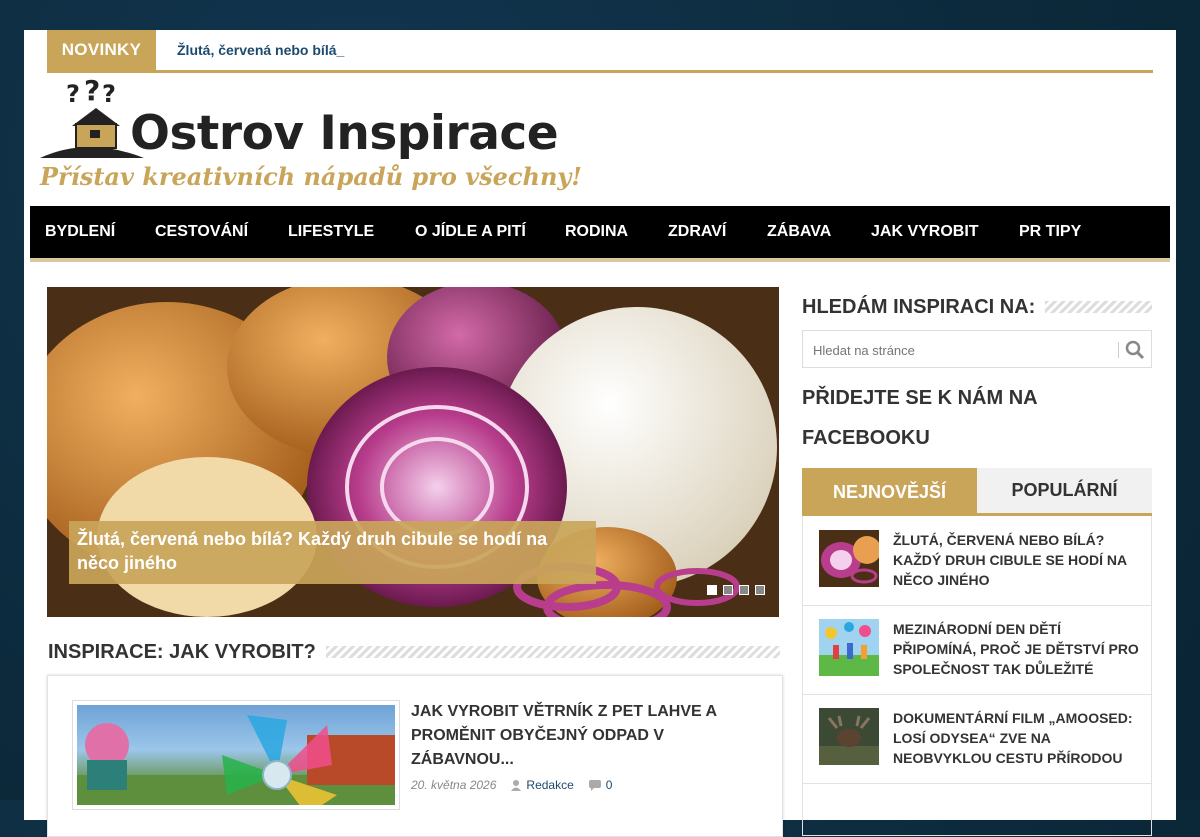 This screenshot has height=837, width=1200. Describe the element at coordinates (609, 785) in the screenshot. I see `comments-link: 0` at that location.